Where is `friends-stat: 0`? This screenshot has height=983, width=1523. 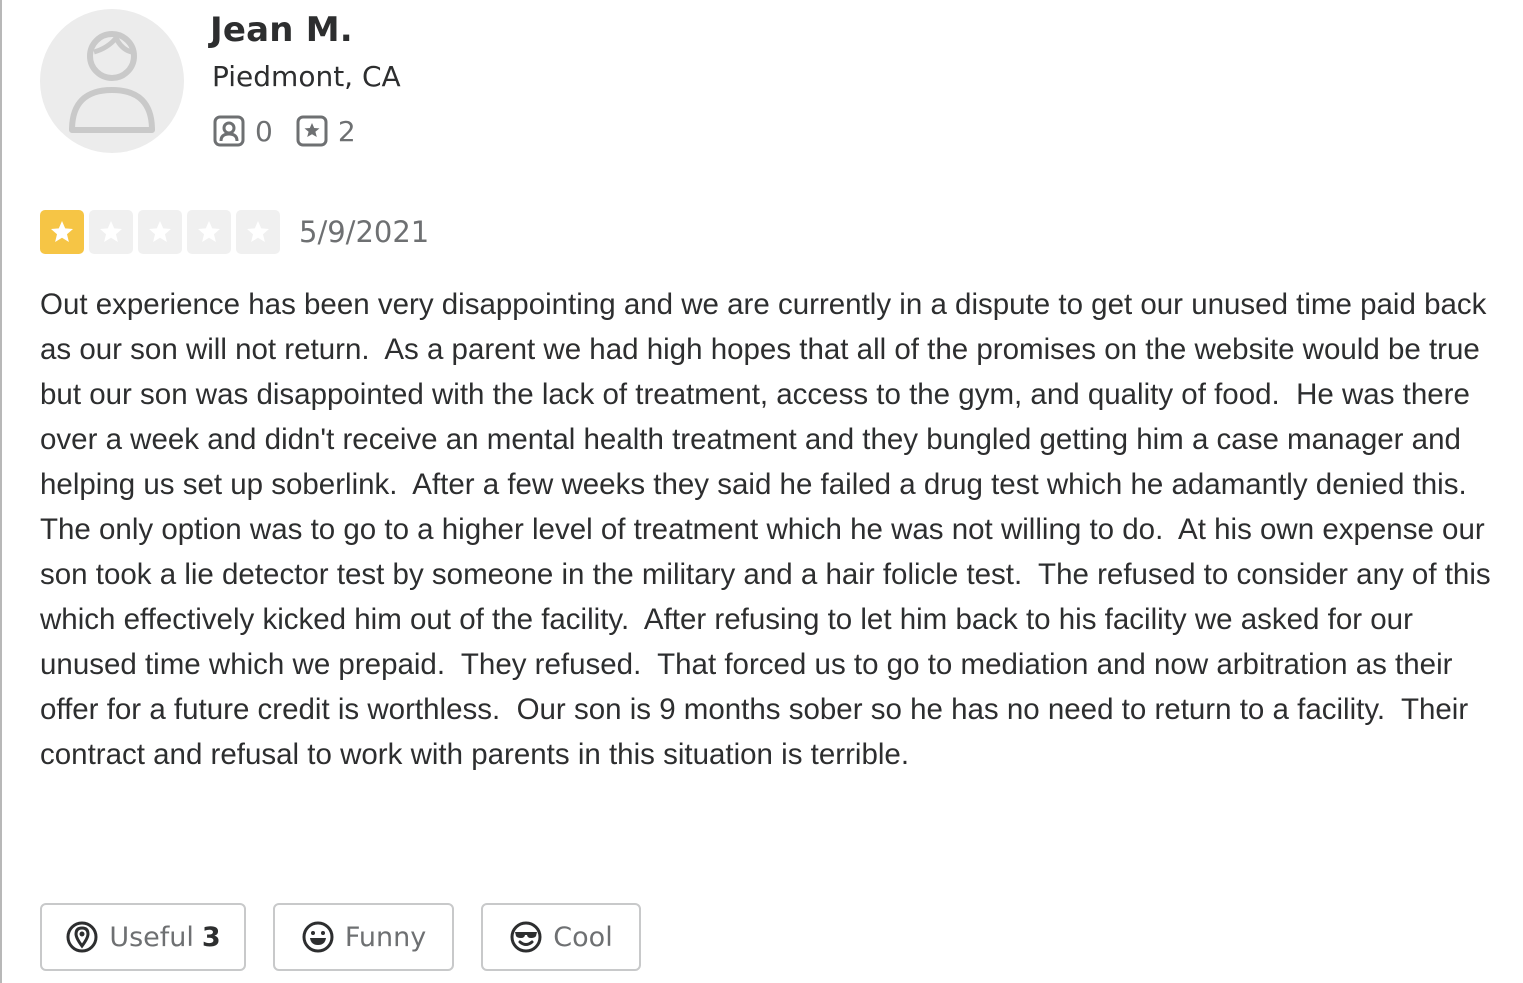 friends-stat: 0 is located at coordinates (242, 131).